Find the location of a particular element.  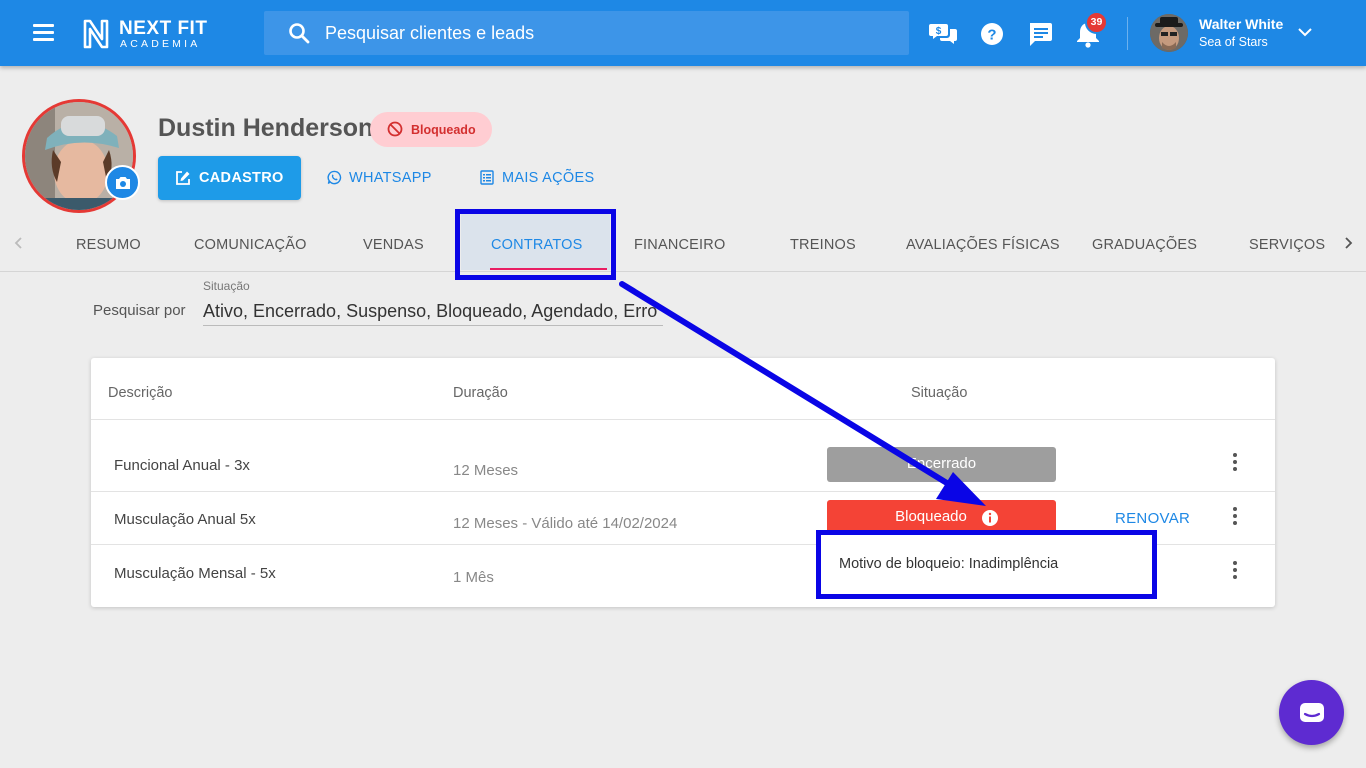

chat-icon is located at coordinates (1312, 712).